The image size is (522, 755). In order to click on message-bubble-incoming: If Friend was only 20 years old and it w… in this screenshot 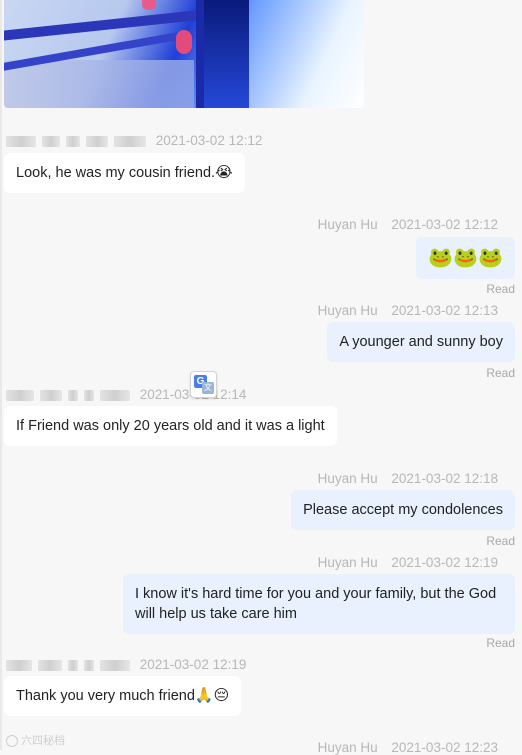, I will do `click(170, 426)`.